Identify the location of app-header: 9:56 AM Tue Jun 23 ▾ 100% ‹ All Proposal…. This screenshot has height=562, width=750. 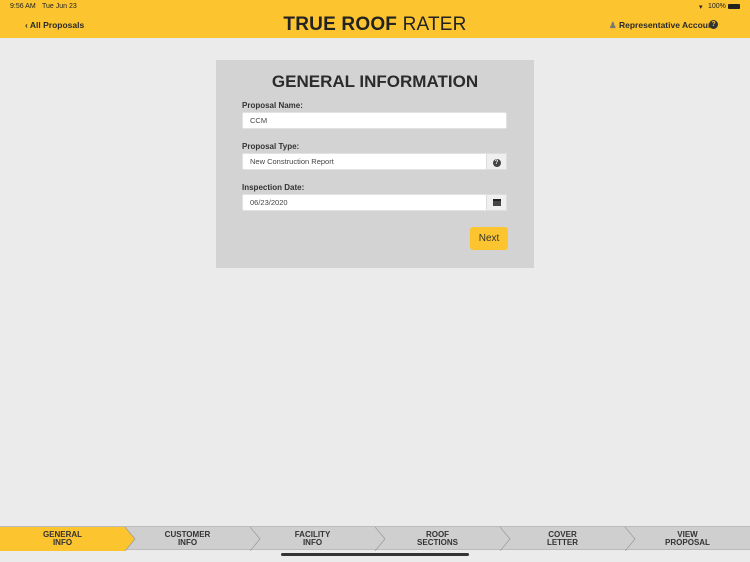
(375, 19).